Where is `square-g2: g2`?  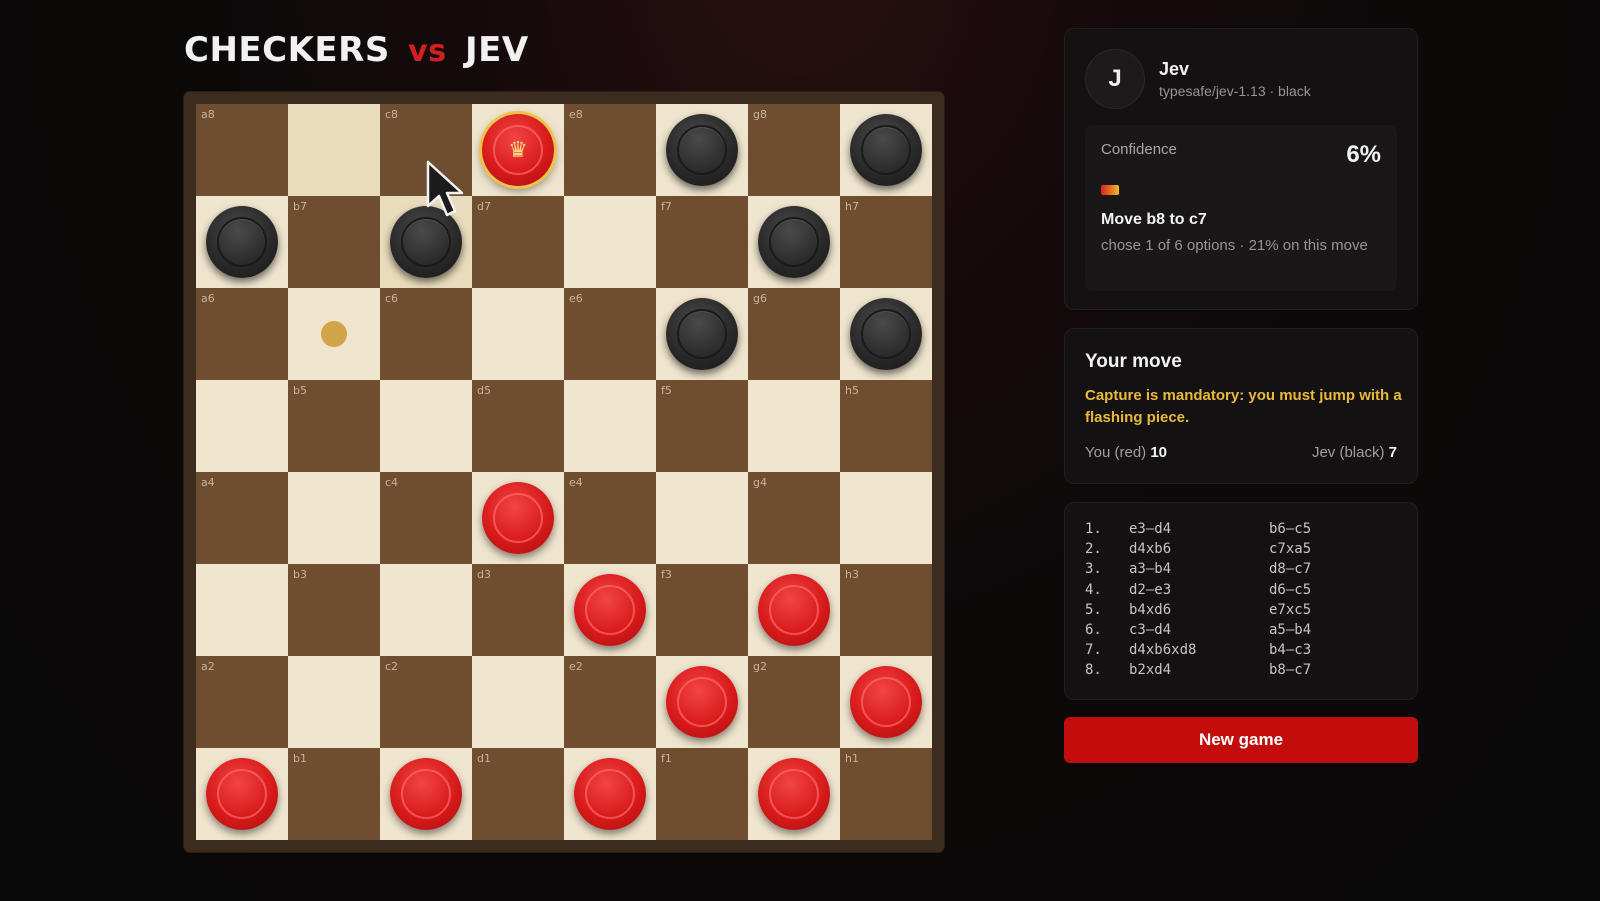
square-g2: g2 is located at coordinates (794, 702).